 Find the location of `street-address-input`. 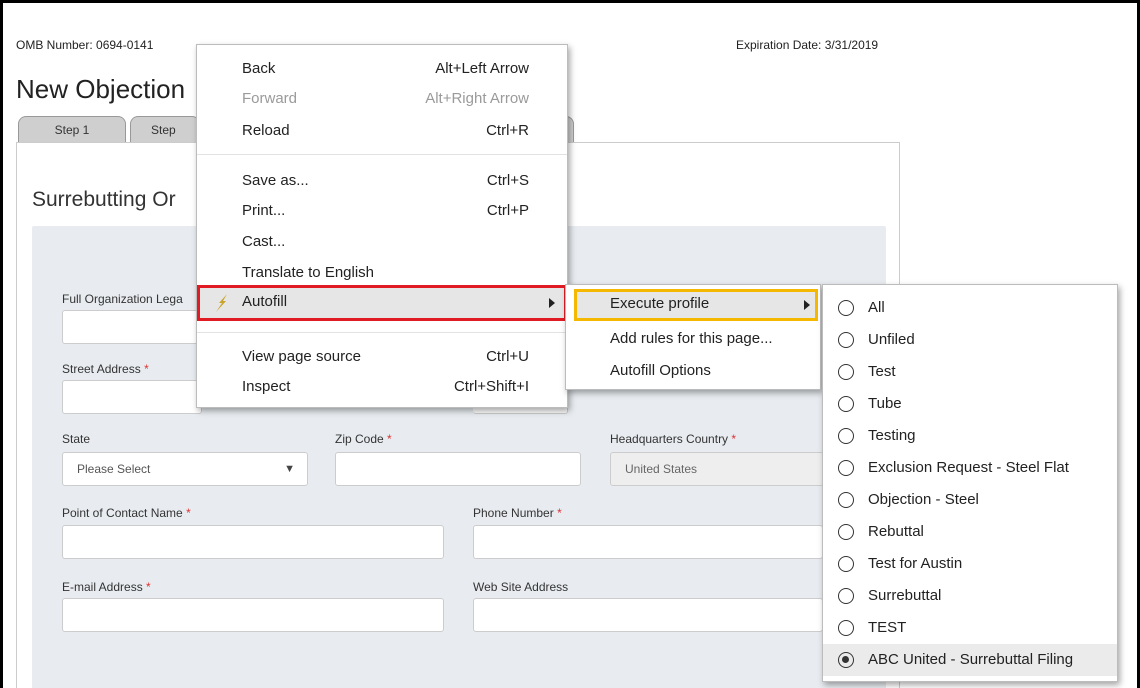

street-address-input is located at coordinates (132, 397).